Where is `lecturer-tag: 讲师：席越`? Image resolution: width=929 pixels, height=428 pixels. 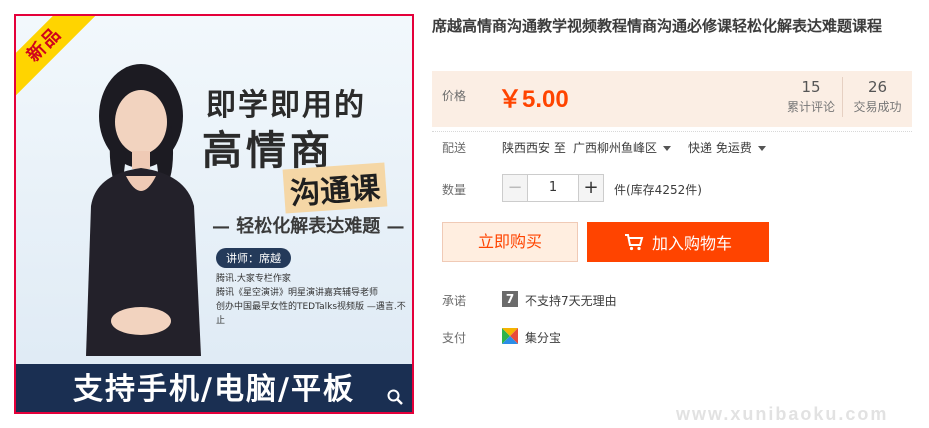
lecturer-tag: 讲师：席越 is located at coordinates (253, 258).